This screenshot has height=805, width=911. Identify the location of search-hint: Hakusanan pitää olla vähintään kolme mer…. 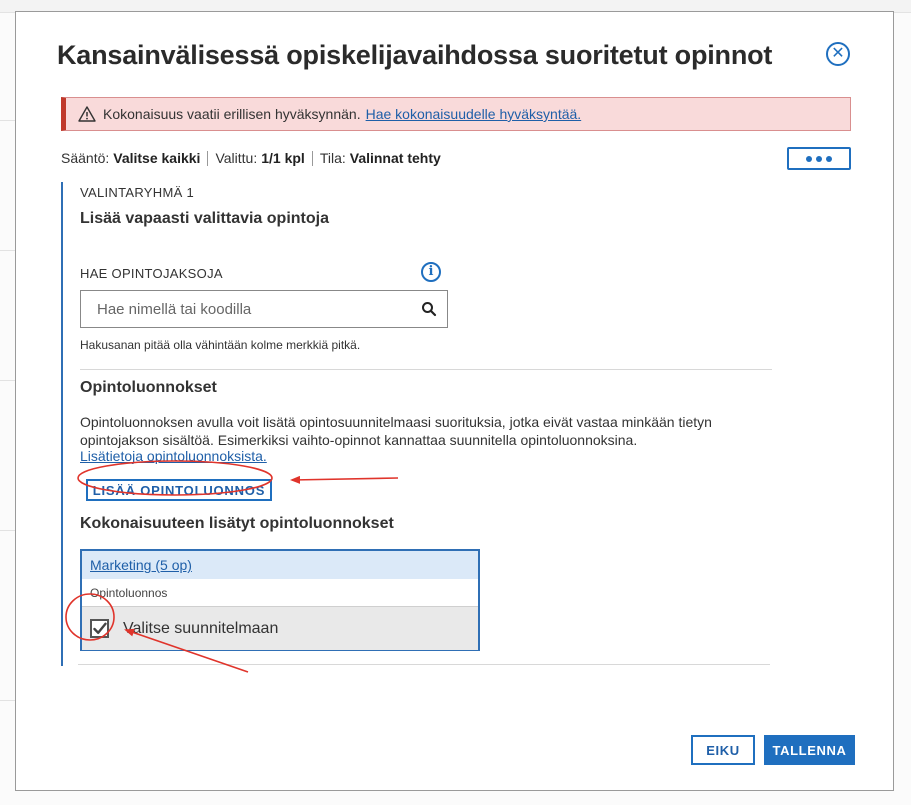
(220, 345).